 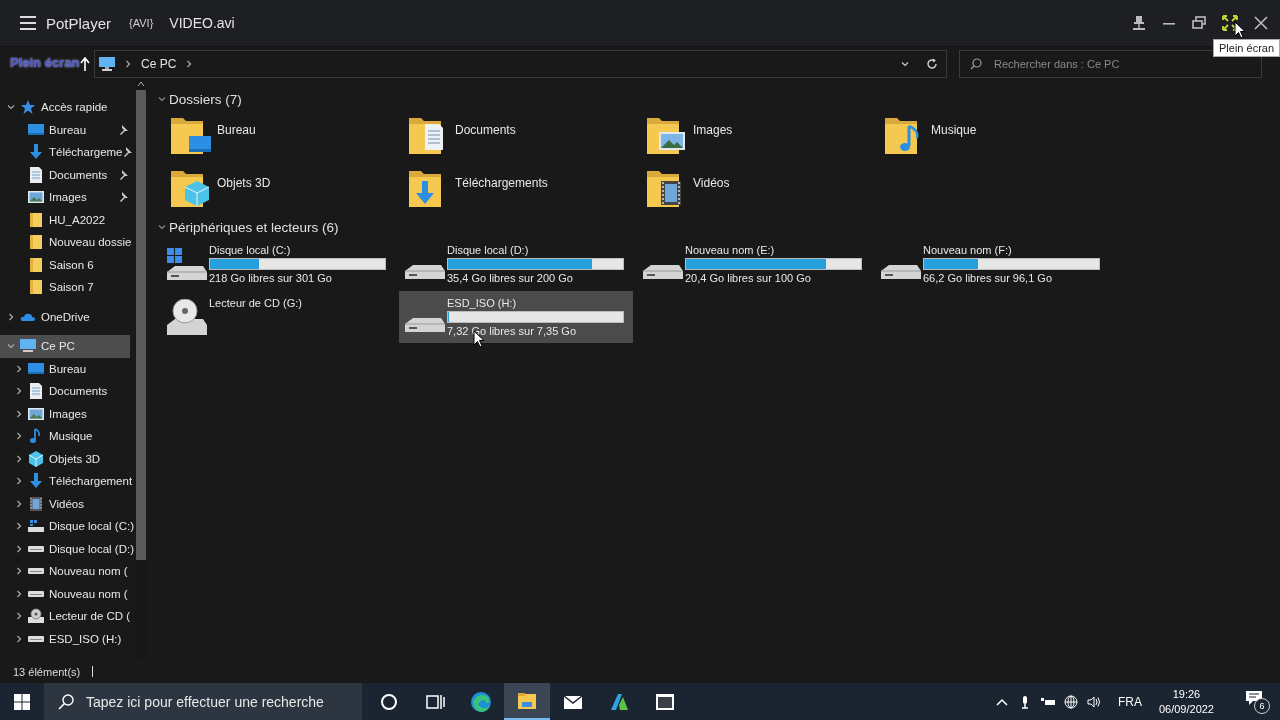 I want to click on breadcrumb: Ce PC, so click(x=159, y=63).